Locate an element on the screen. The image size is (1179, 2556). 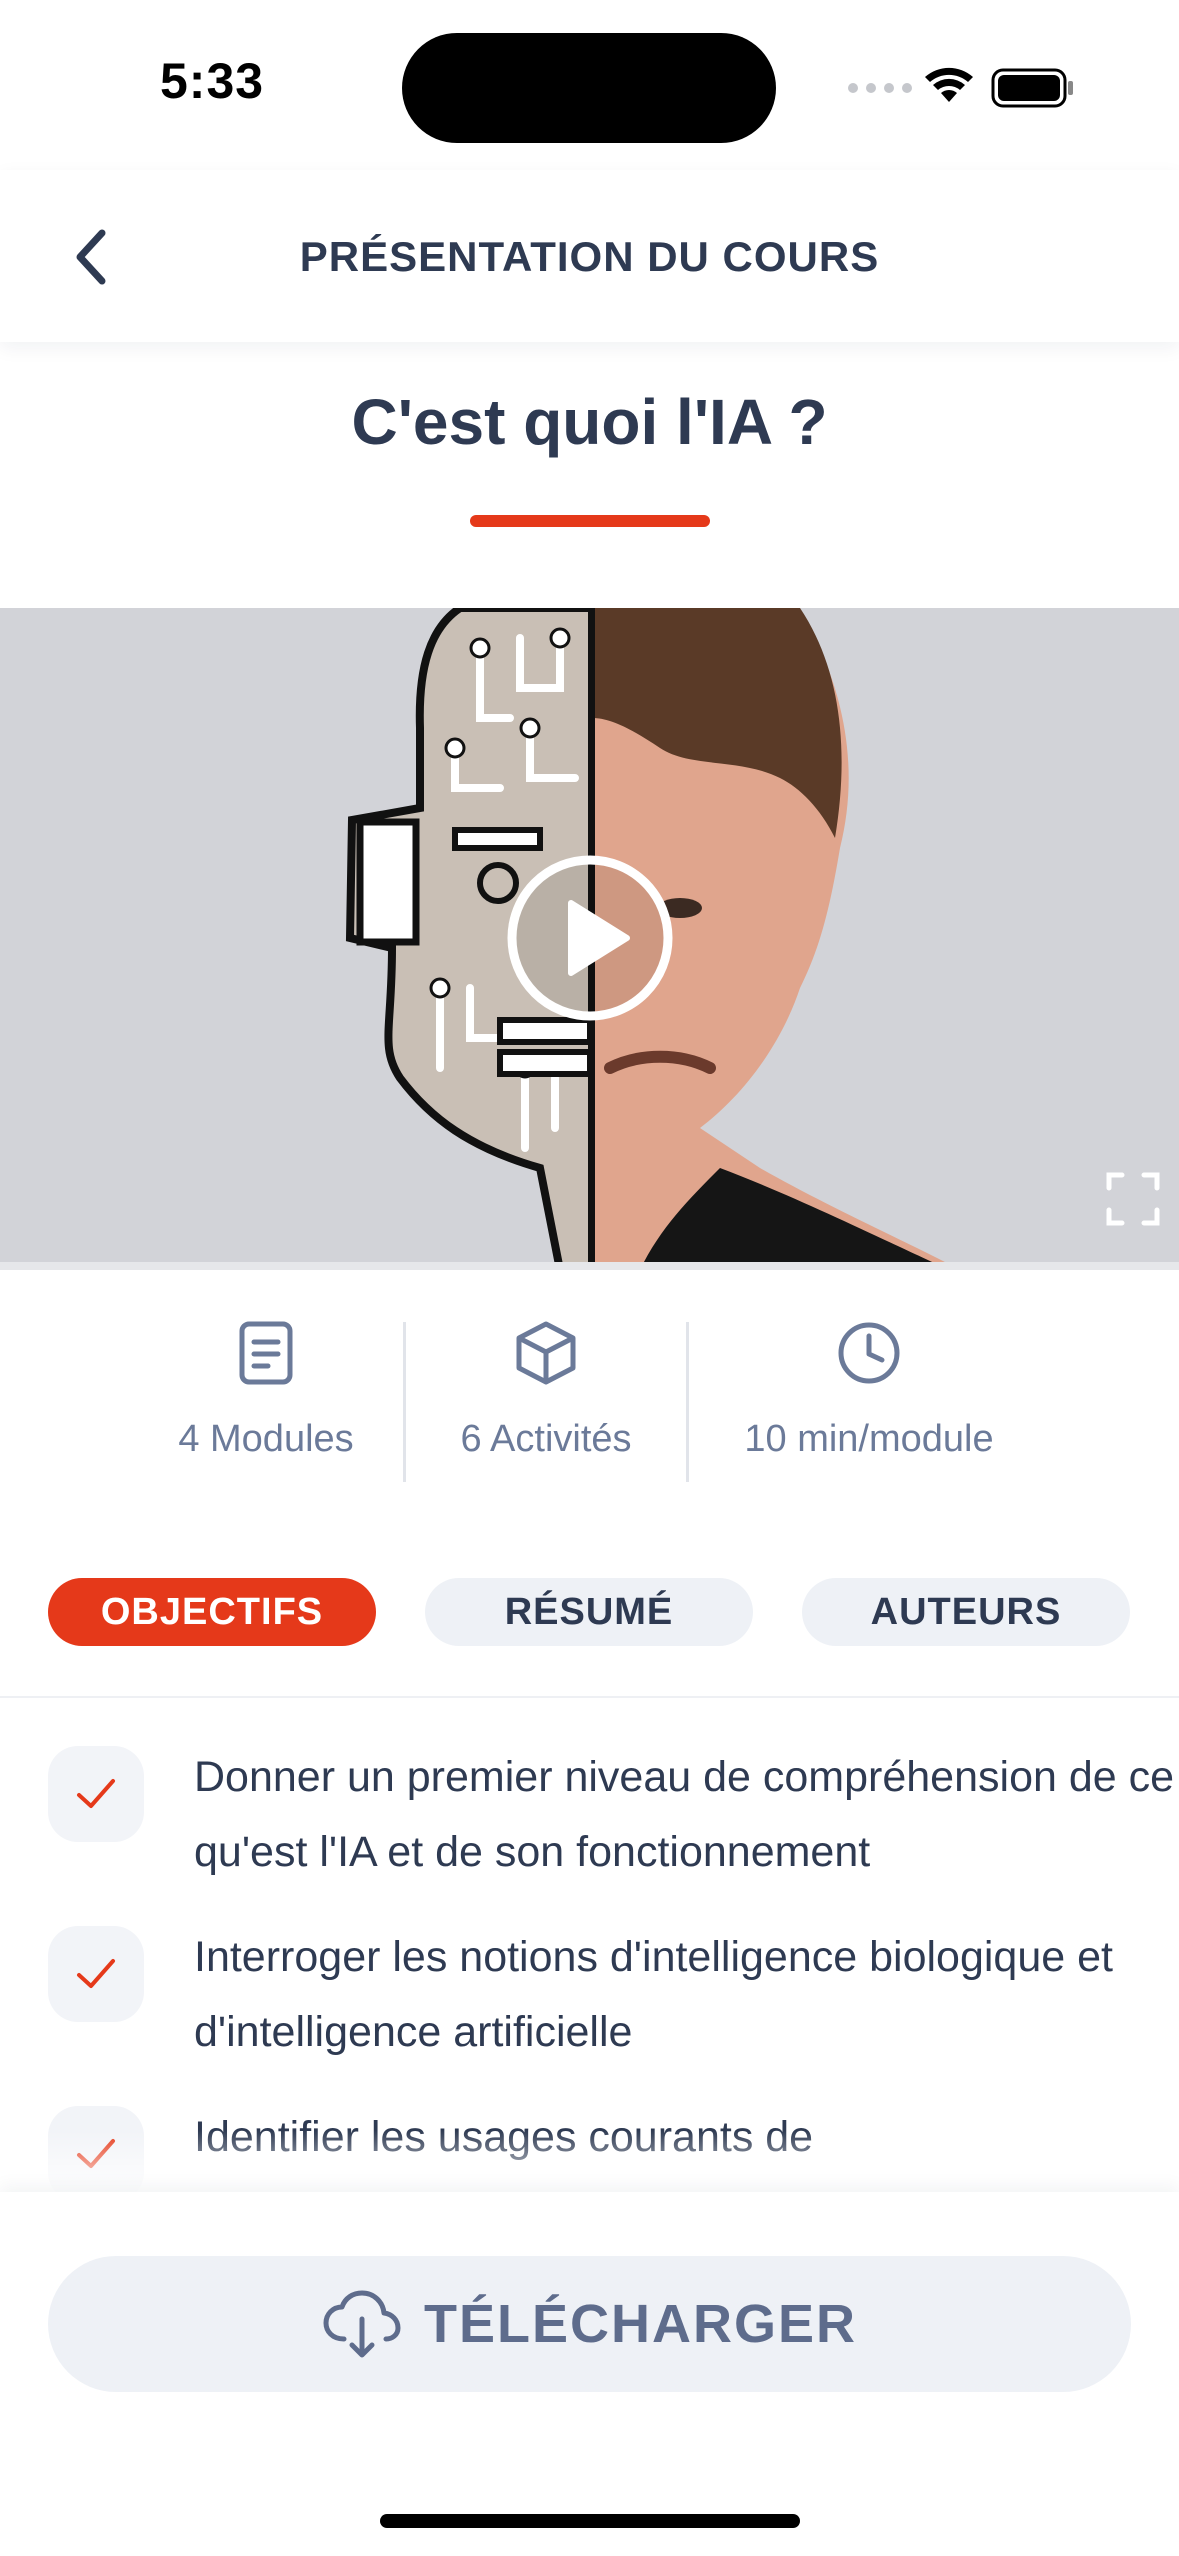
video-progress-bar is located at coordinates (589, 1266).